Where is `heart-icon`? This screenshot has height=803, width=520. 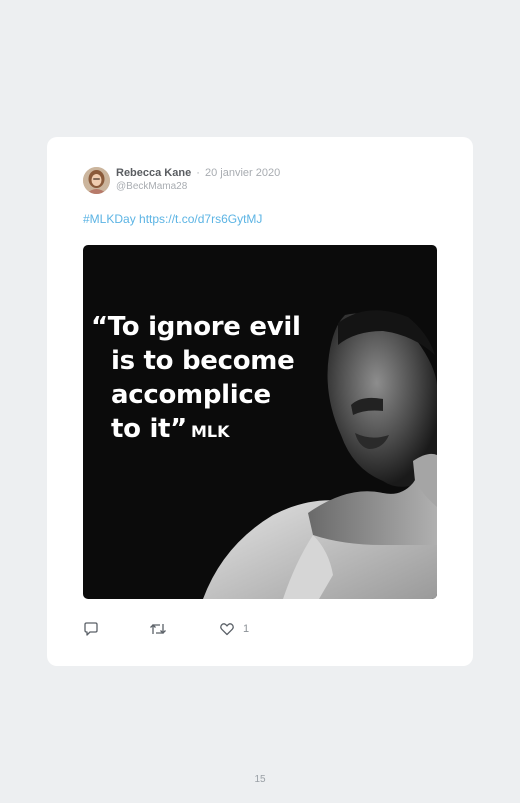
heart-icon is located at coordinates (227, 629).